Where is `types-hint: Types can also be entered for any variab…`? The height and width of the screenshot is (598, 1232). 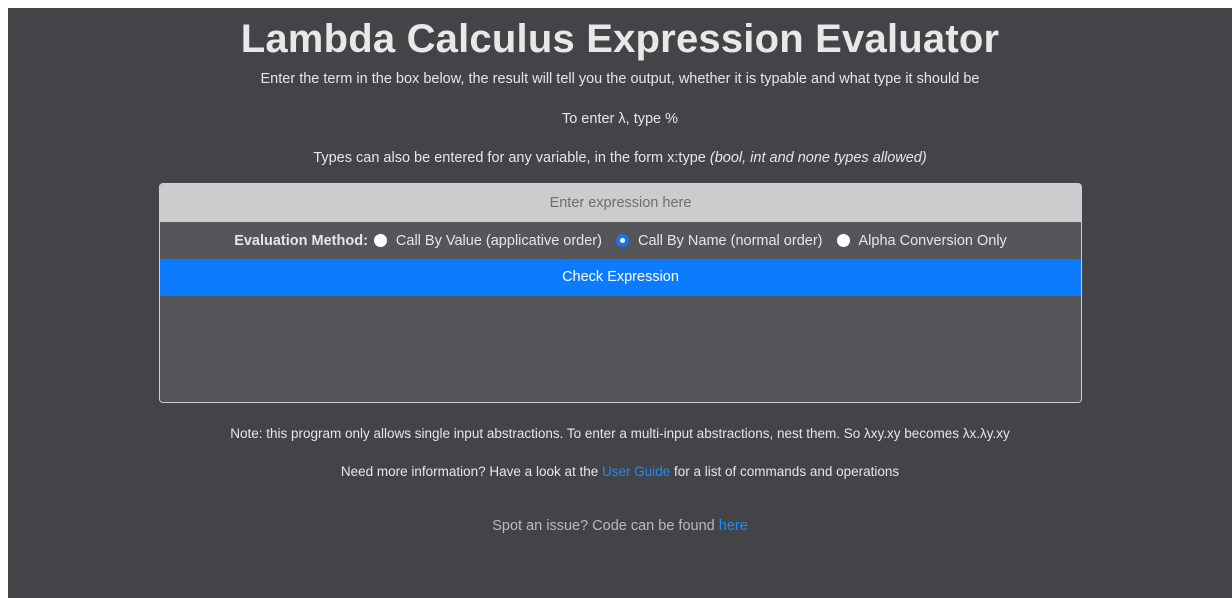
types-hint: Types can also be entered for any variab… is located at coordinates (620, 158).